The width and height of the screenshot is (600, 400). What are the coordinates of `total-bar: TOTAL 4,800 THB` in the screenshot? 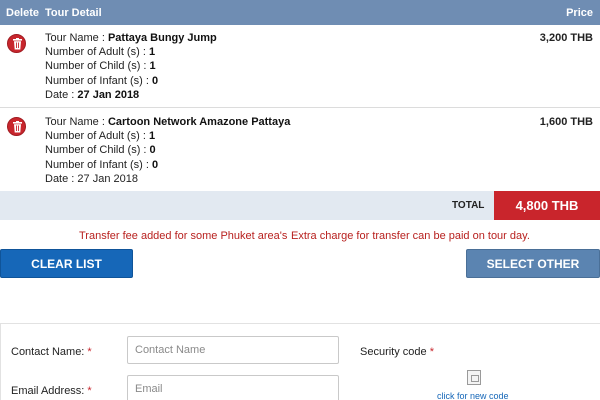 It's located at (300, 205).